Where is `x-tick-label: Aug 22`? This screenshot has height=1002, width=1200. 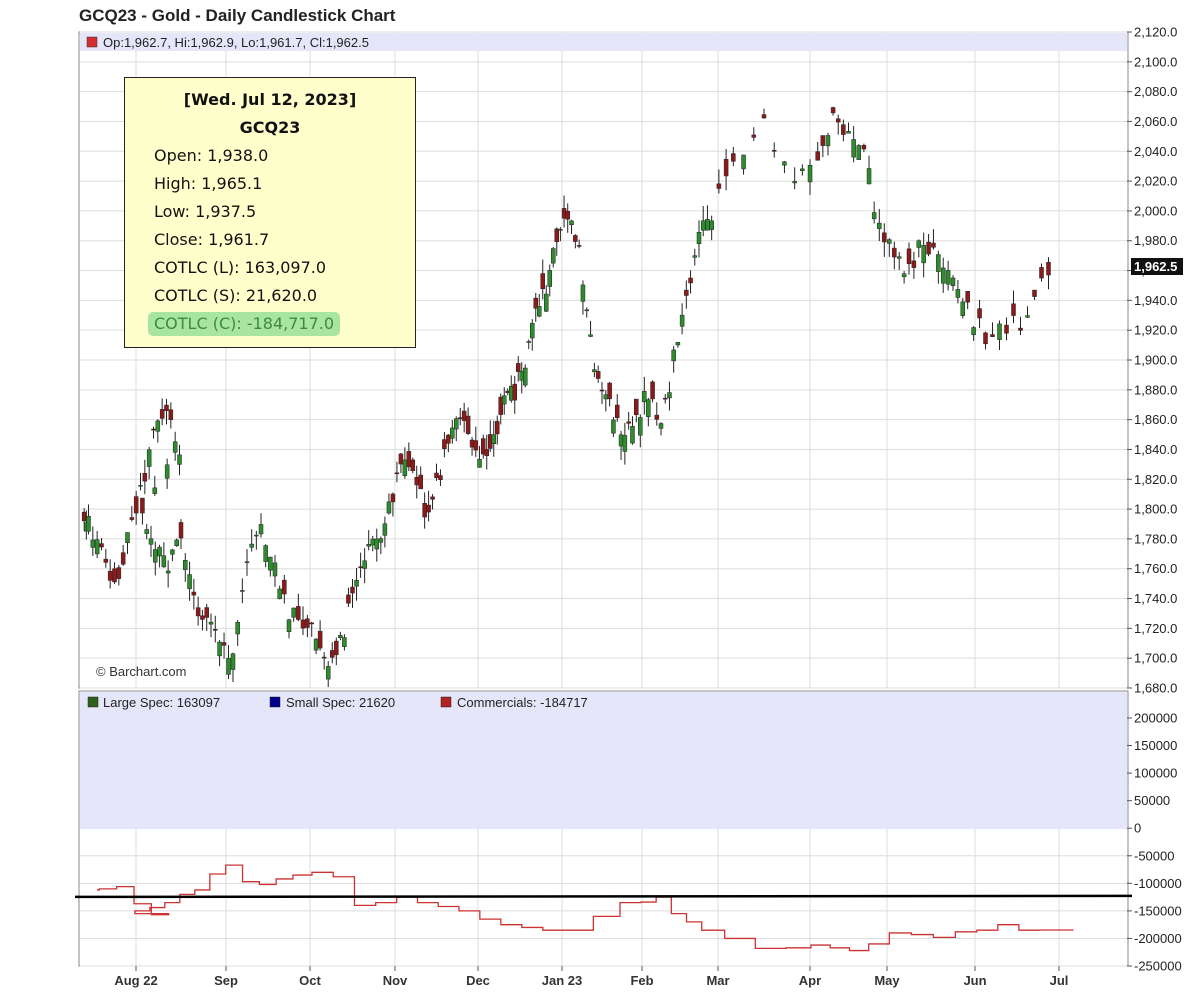
x-tick-label: Aug 22 is located at coordinates (135, 980).